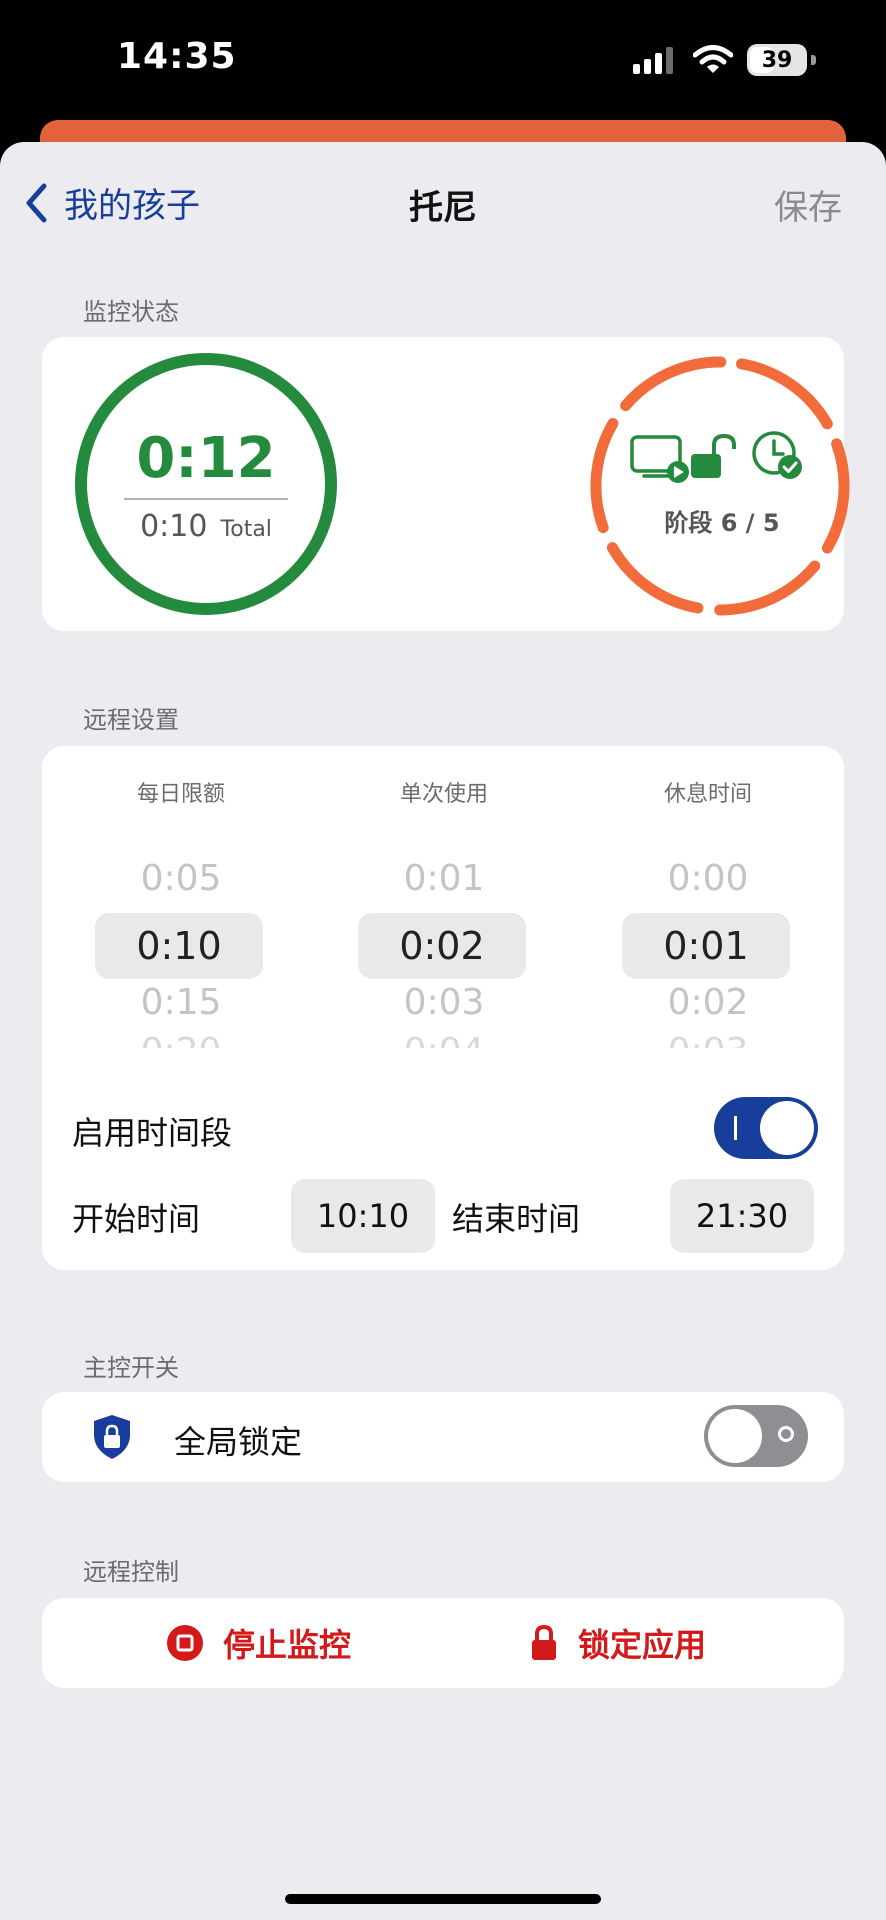 The height and width of the screenshot is (1920, 886). Describe the element at coordinates (181, 1002) in the screenshot. I see `picker-option-below: 0:15` at that location.